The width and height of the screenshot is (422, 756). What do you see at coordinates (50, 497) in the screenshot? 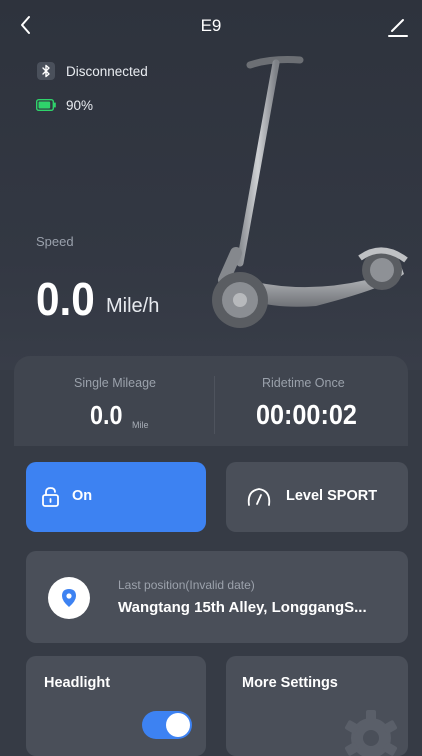
I see `unlock-icon` at bounding box center [50, 497].